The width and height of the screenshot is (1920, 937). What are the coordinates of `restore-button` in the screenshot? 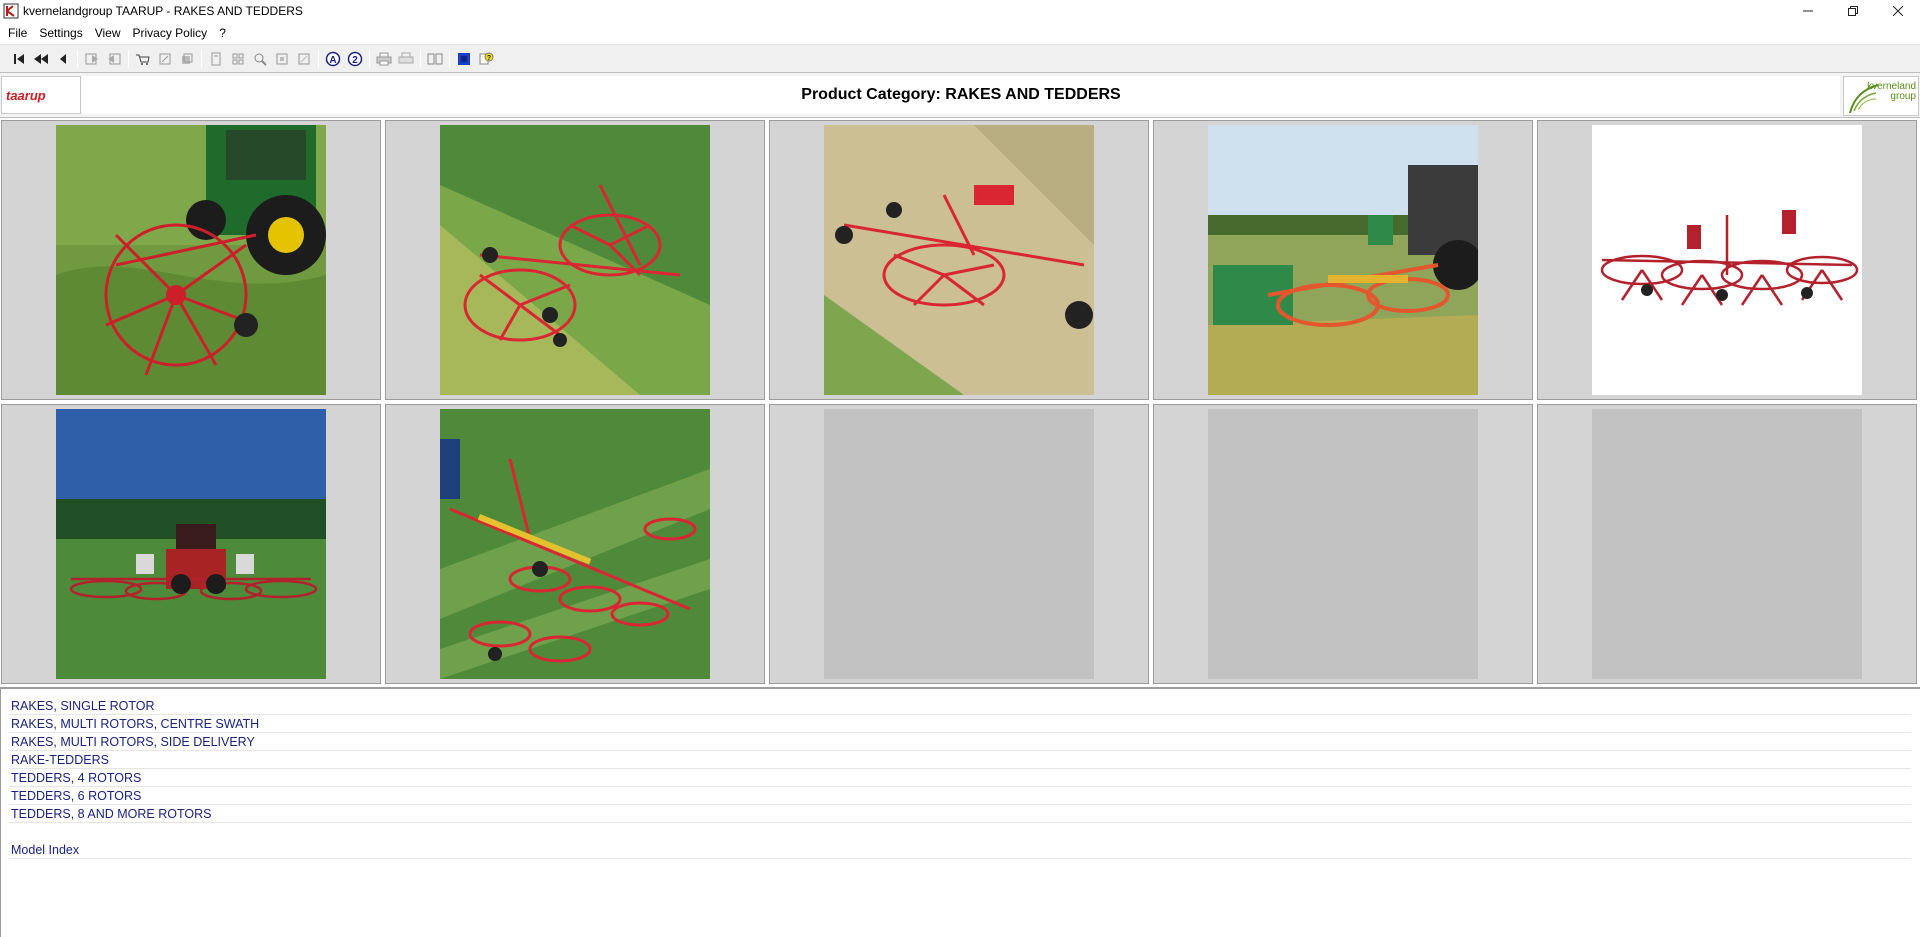 It's located at (1852, 11).